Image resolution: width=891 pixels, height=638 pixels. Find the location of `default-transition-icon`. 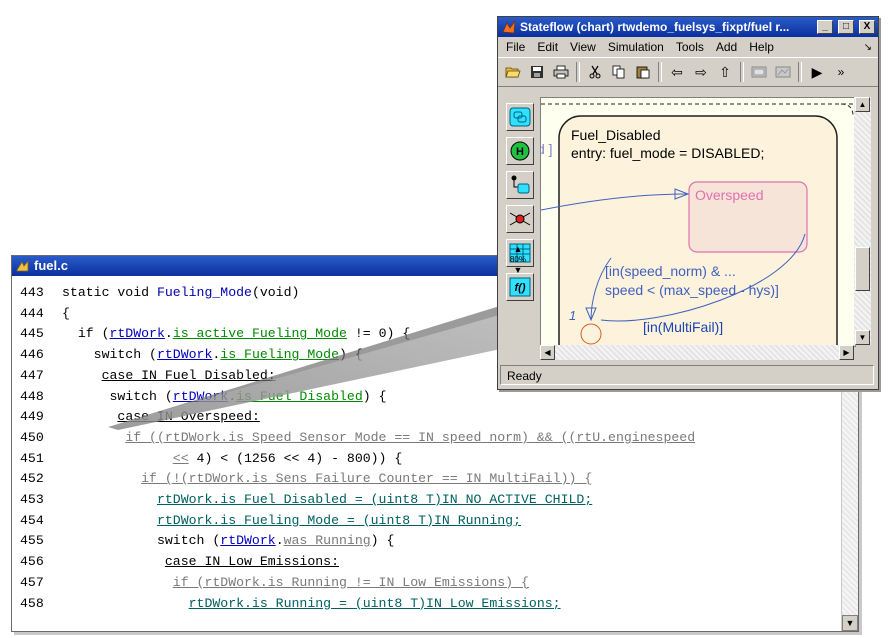

default-transition-icon is located at coordinates (520, 185).